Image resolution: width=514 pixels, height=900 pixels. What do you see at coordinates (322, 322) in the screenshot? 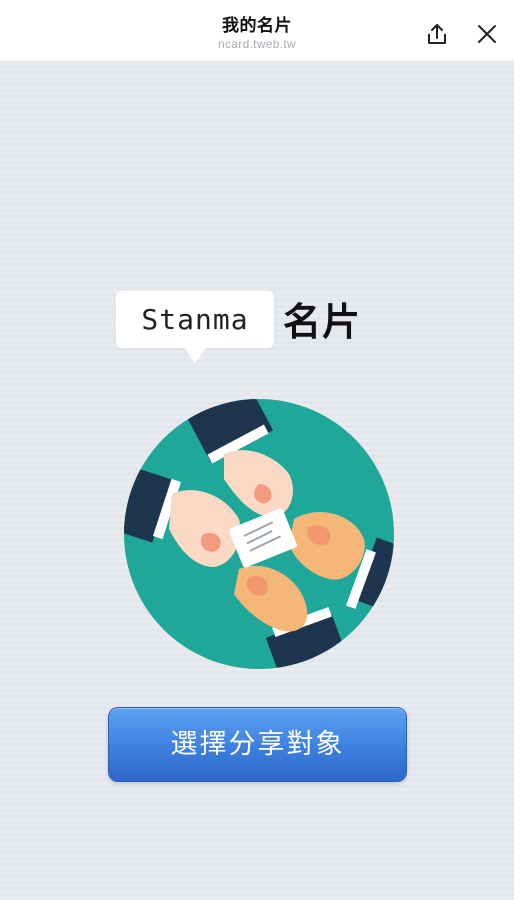
I see `card-heading-suffix: 名片` at bounding box center [322, 322].